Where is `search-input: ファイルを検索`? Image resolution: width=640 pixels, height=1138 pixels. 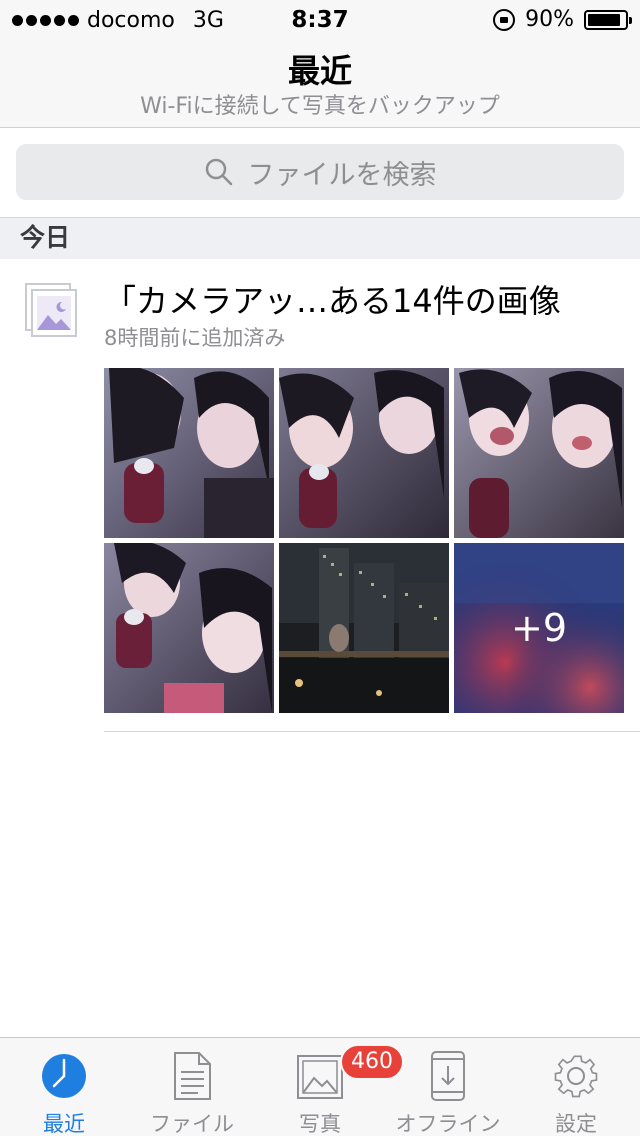 search-input: ファイルを検索 is located at coordinates (320, 172).